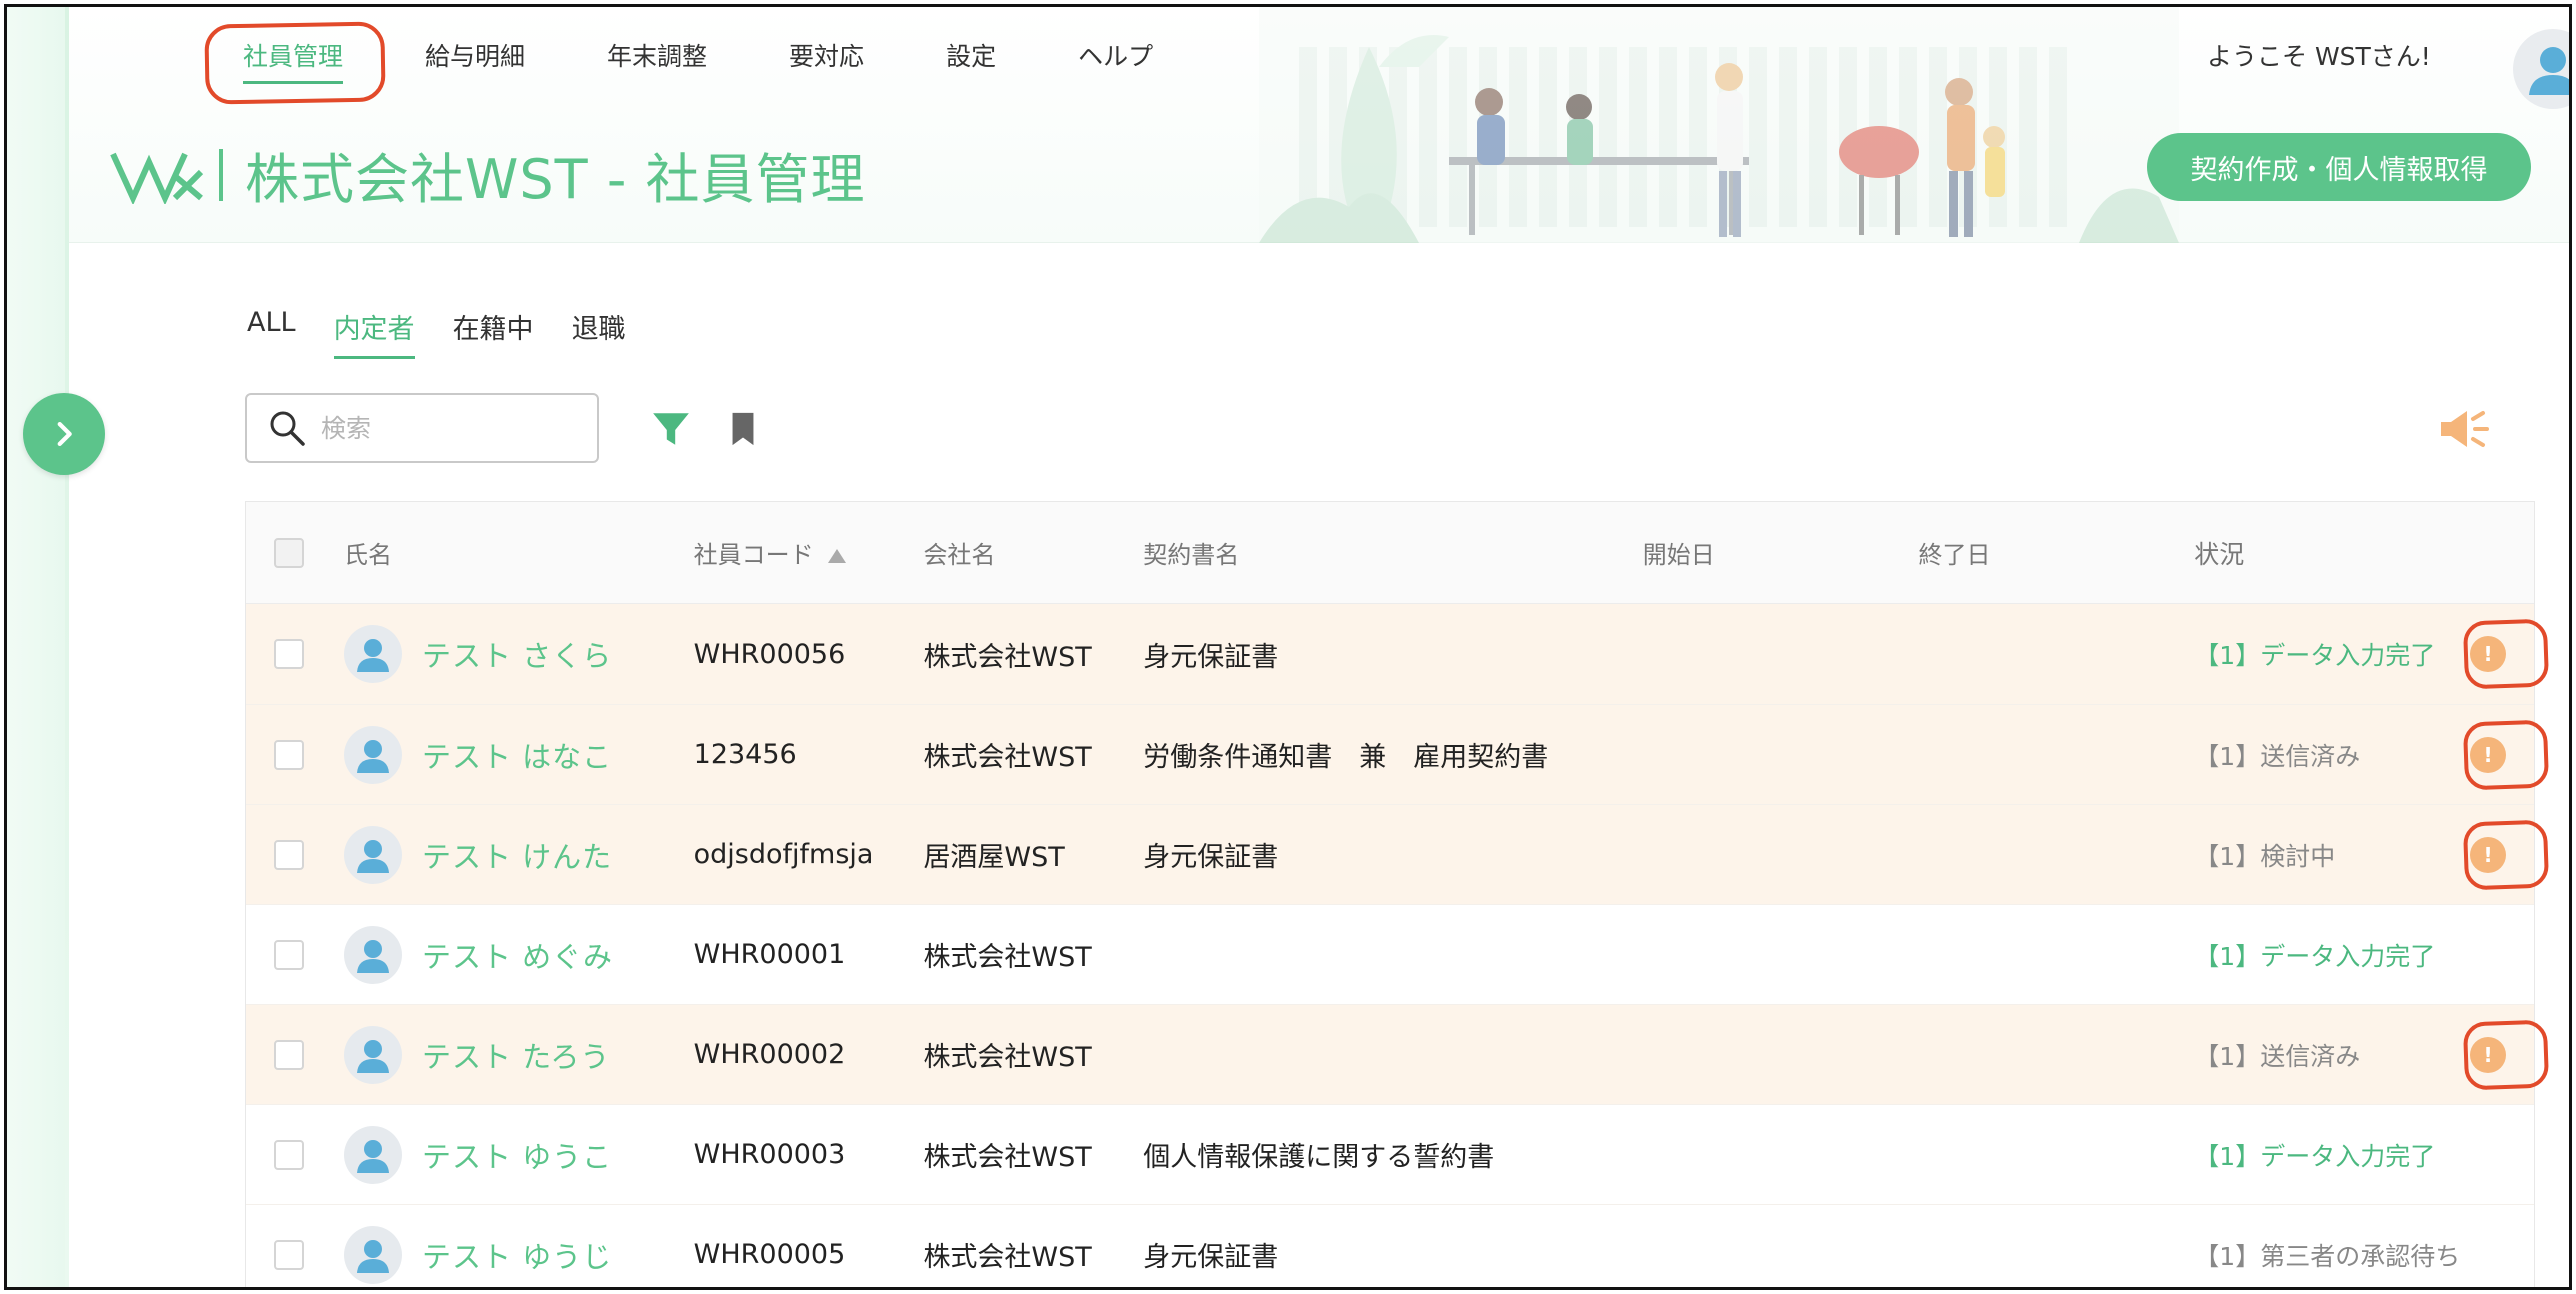 This screenshot has width=2576, height=1294. Describe the element at coordinates (753, 555) in the screenshot. I see `column-header-code-label: 社員コード` at that location.